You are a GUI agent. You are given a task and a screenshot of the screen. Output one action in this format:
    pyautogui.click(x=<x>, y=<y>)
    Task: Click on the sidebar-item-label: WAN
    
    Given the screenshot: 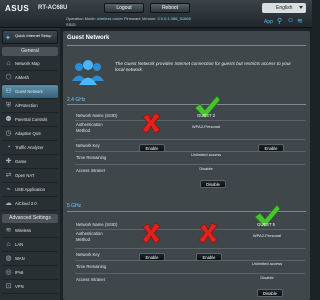 What is the action you would take?
    pyautogui.click(x=20, y=258)
    